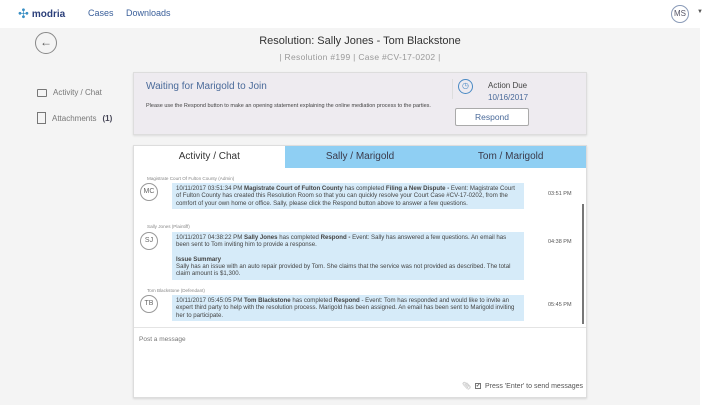 Image resolution: width=720 pixels, height=405 pixels. I want to click on chat-icon, so click(42, 92).